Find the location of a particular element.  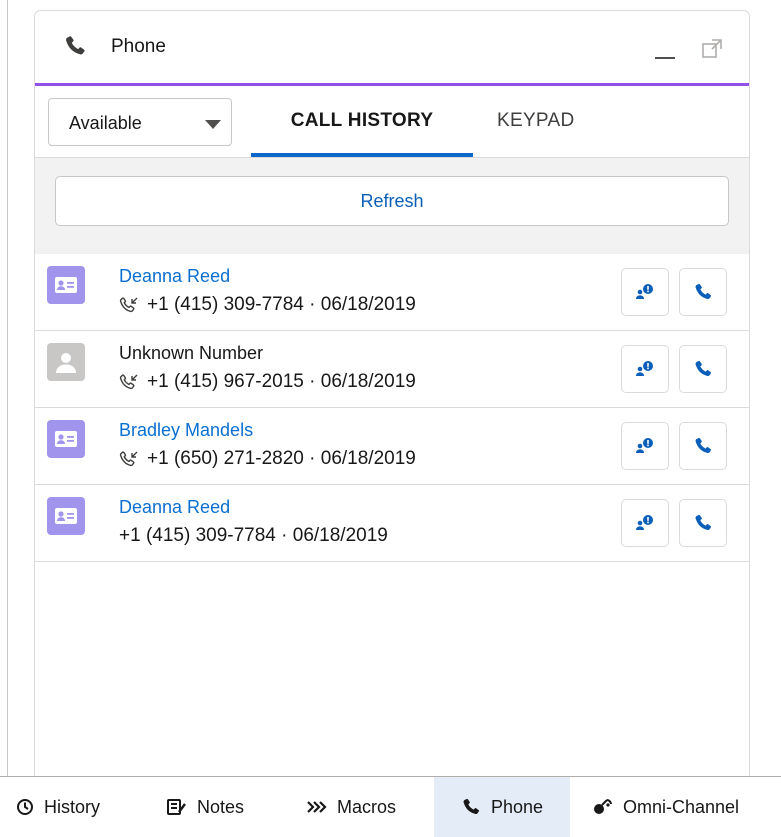

unknown-caller-avatar is located at coordinates (66, 362).